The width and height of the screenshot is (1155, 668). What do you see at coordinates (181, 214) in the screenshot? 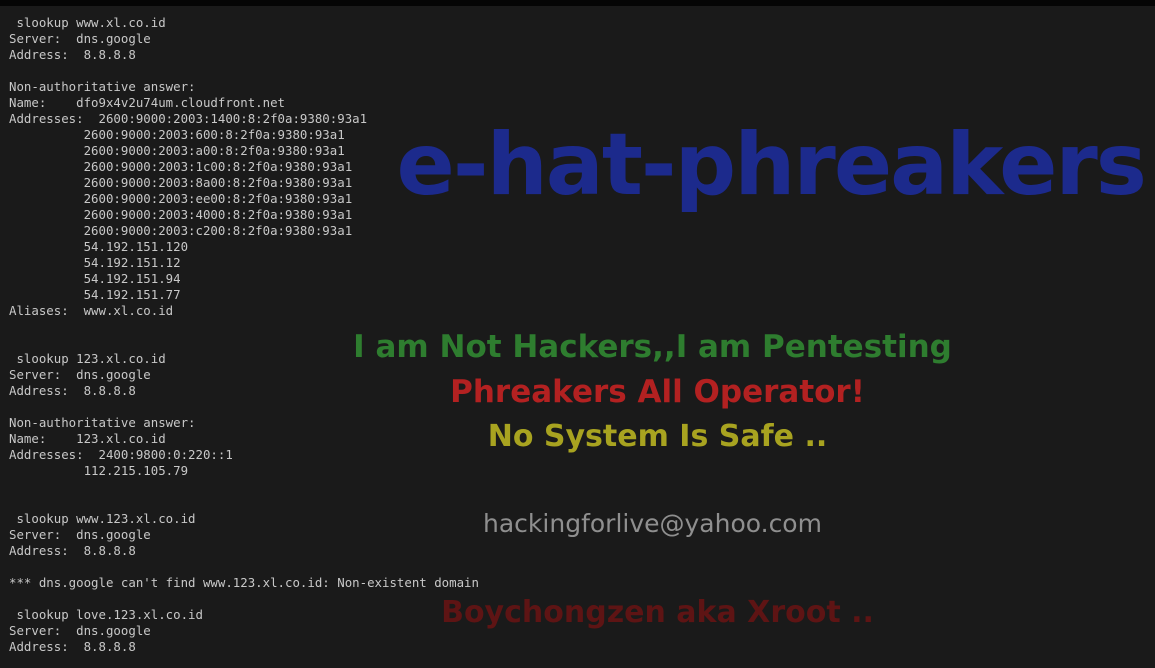
I see `console-line: 2600:9000:2003:4000:8:2f0a:9380:93a1` at bounding box center [181, 214].